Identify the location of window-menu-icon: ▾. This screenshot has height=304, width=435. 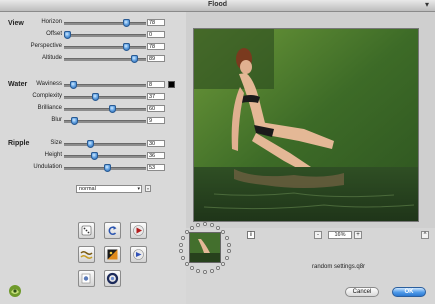
(427, 4).